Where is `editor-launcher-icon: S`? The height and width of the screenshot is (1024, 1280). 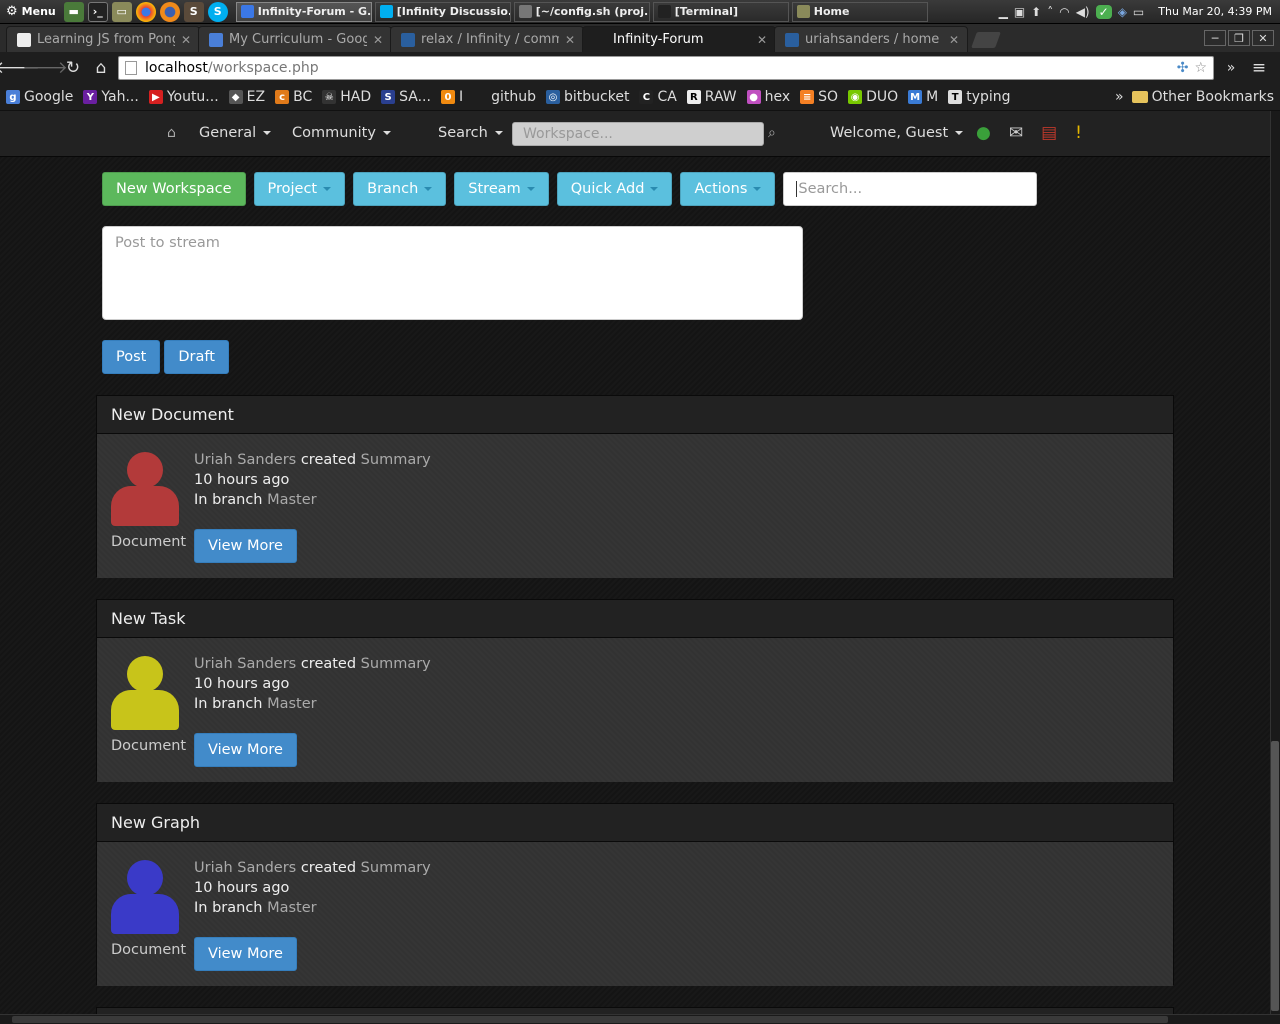 editor-launcher-icon: S is located at coordinates (193, 11).